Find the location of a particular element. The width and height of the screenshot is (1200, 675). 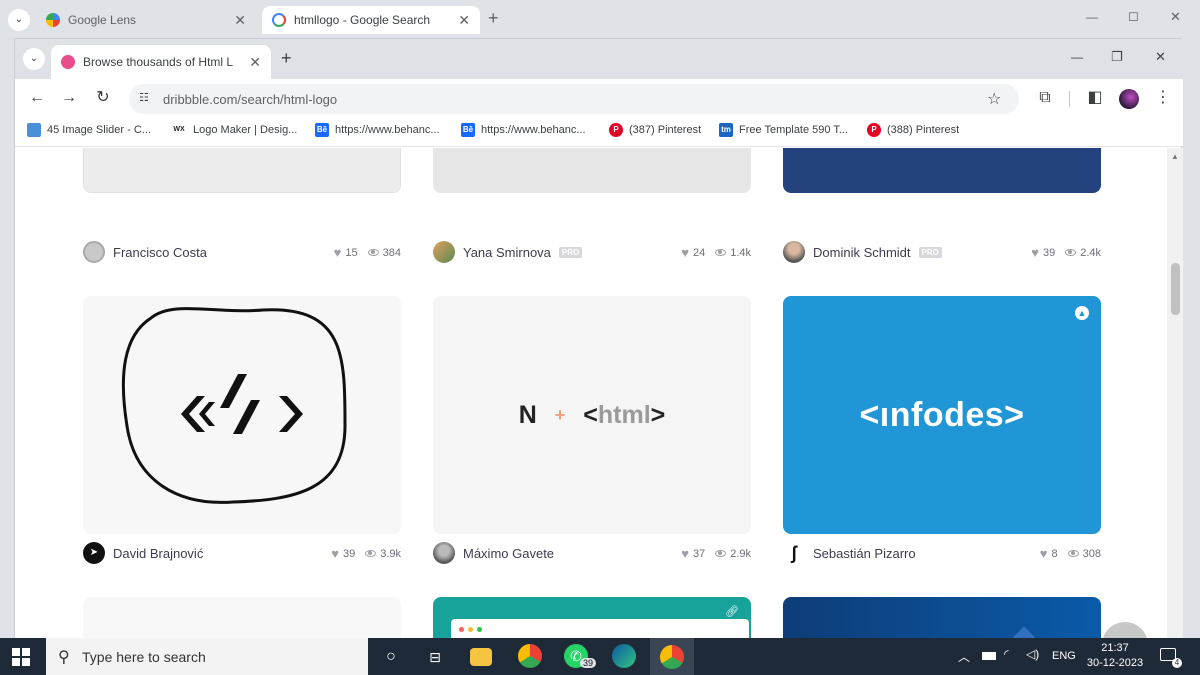

menu-icon: ⋮ is located at coordinates (1163, 98).